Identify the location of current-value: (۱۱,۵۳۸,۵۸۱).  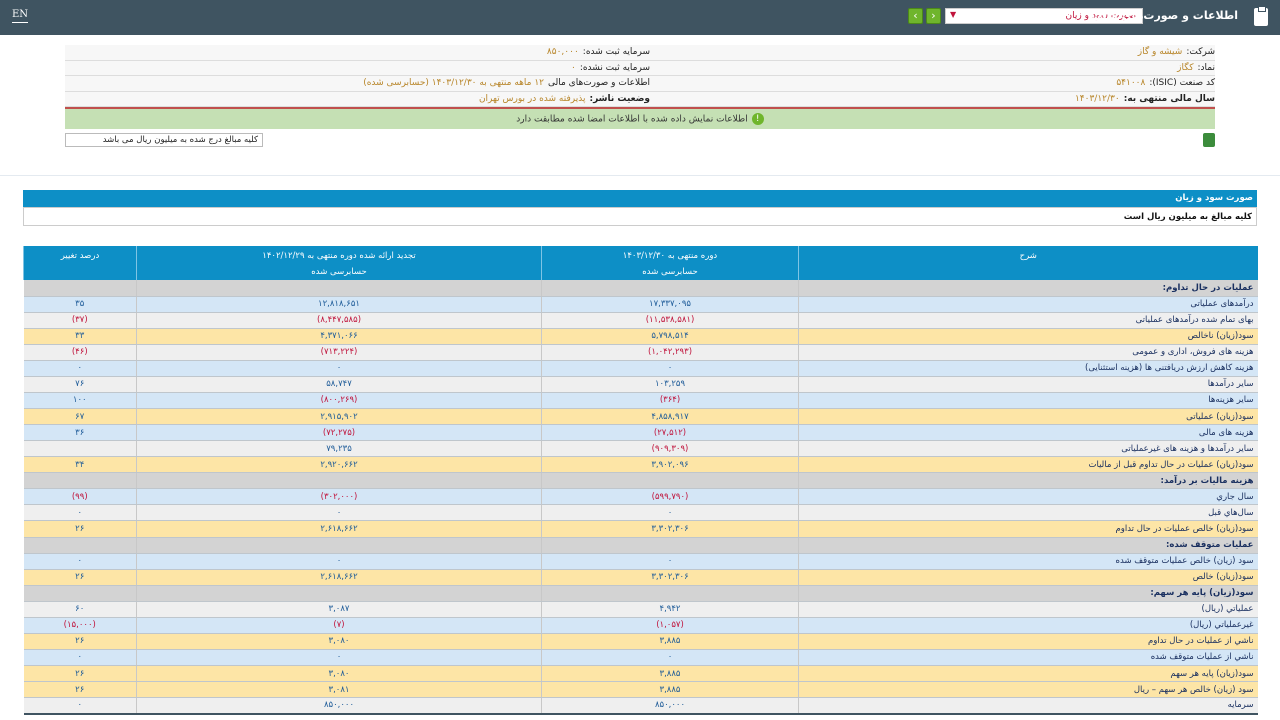
(670, 320).